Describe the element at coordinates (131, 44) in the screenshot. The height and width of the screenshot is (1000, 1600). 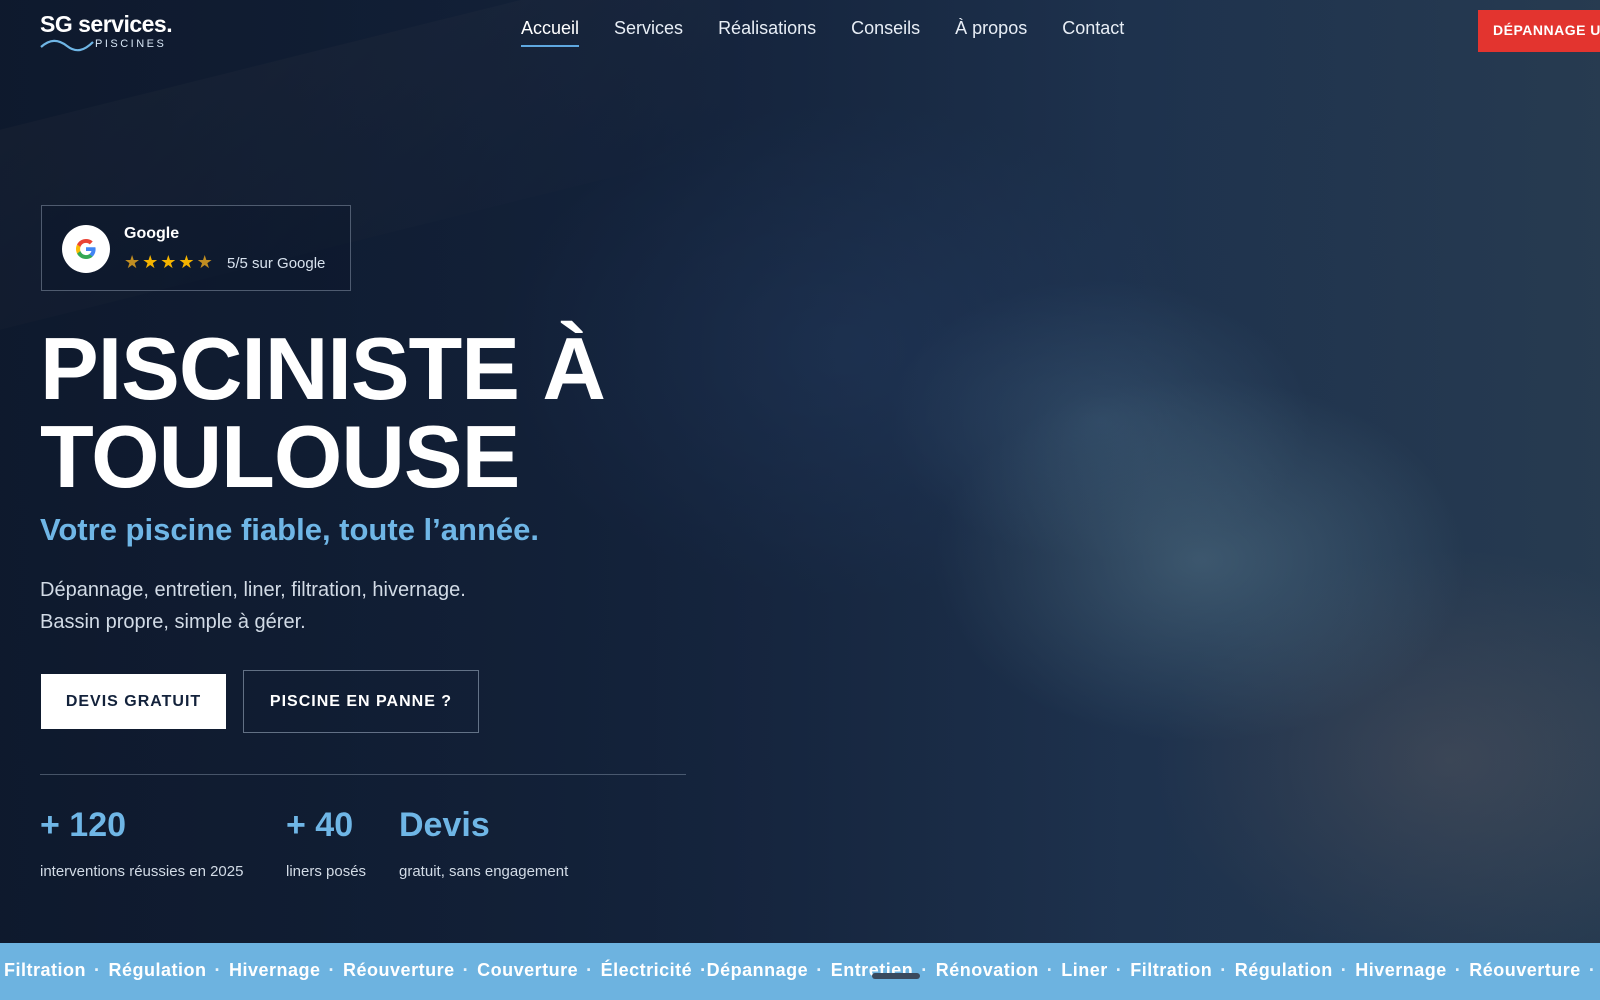
I see `logo-subtitle: PISCINES` at that location.